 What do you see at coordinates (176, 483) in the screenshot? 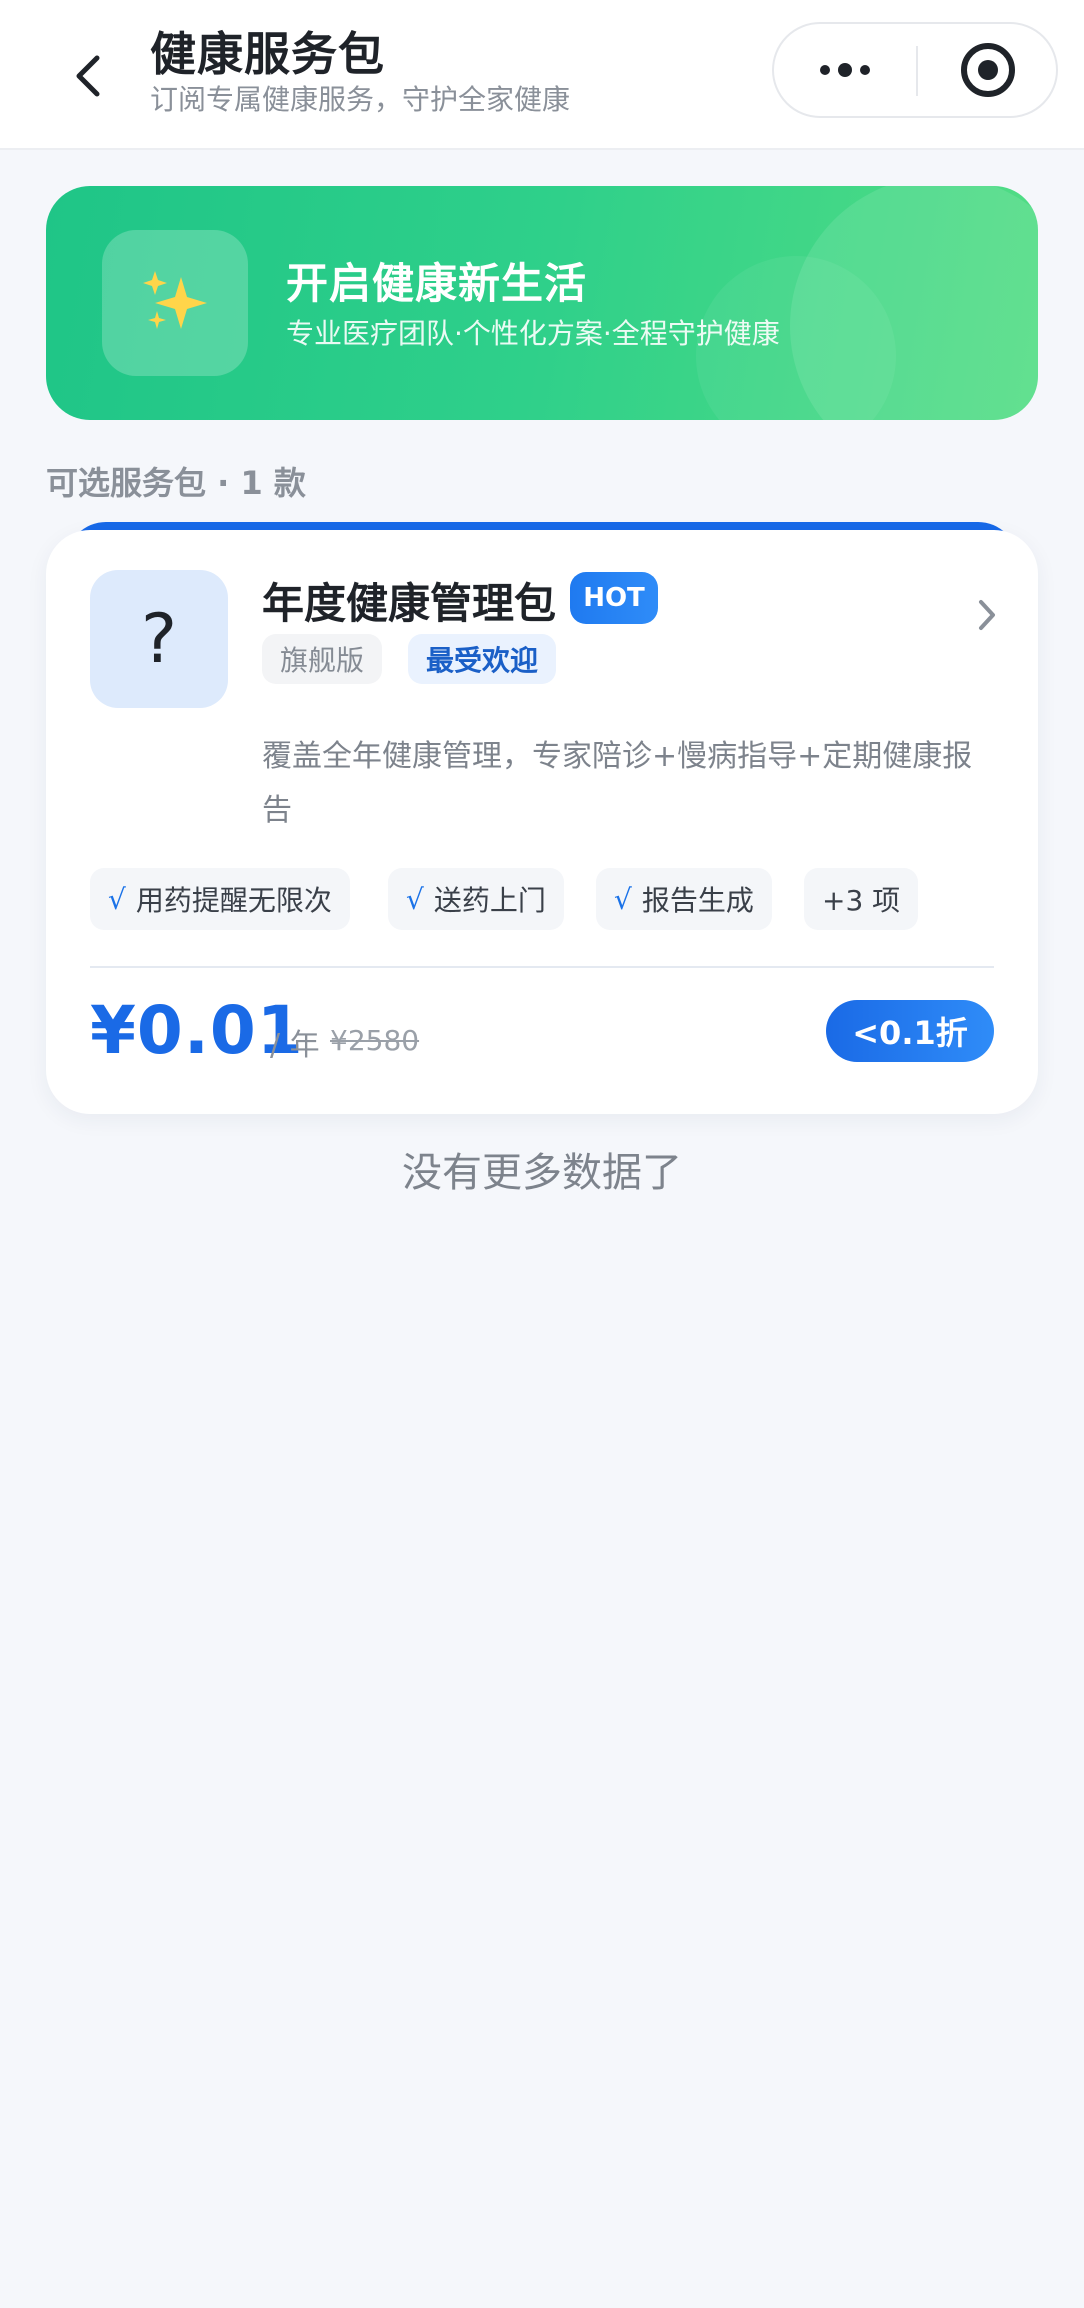
I see `section-label: 可选服务包 · 1 款` at bounding box center [176, 483].